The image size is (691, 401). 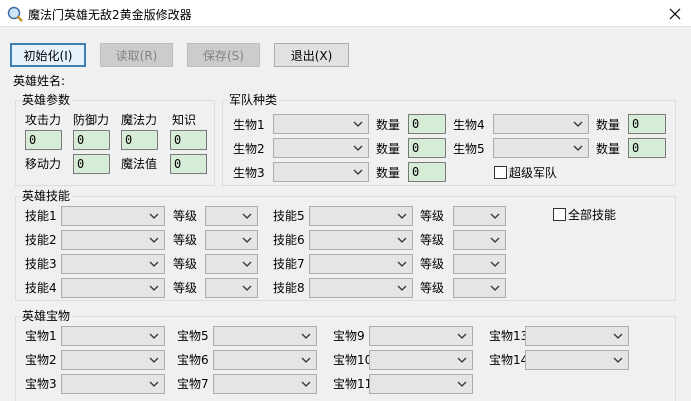 What do you see at coordinates (110, 15) in the screenshot?
I see `window-title: 魔法门英雄无敌2黄金版修改器` at bounding box center [110, 15].